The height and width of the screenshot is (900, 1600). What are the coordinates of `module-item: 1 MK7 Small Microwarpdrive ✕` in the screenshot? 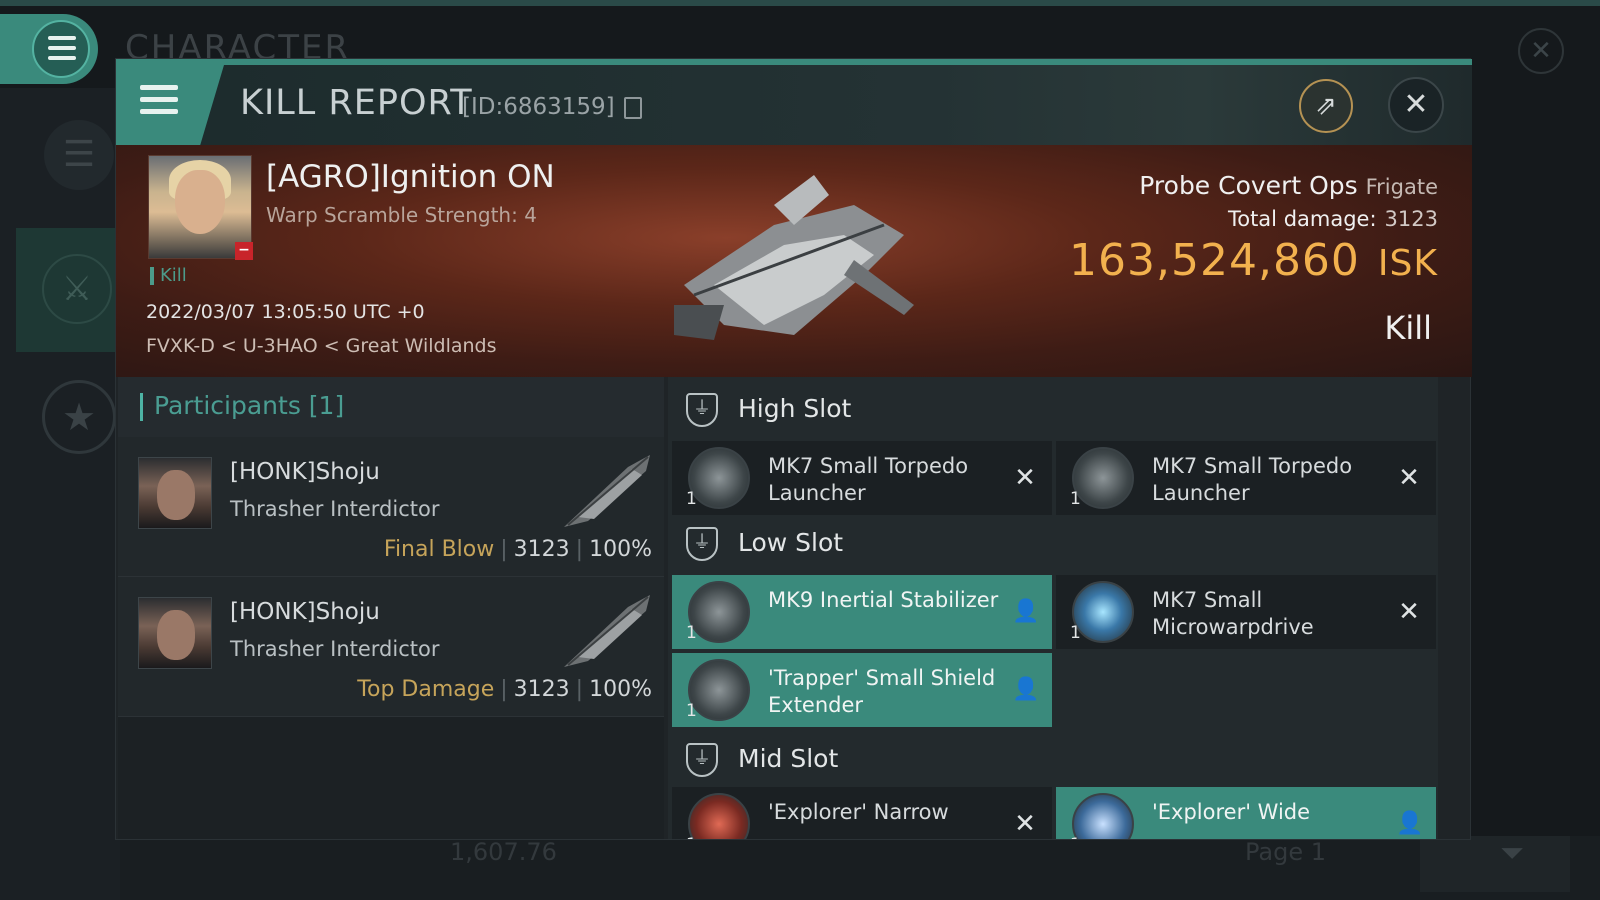 It's located at (1246, 612).